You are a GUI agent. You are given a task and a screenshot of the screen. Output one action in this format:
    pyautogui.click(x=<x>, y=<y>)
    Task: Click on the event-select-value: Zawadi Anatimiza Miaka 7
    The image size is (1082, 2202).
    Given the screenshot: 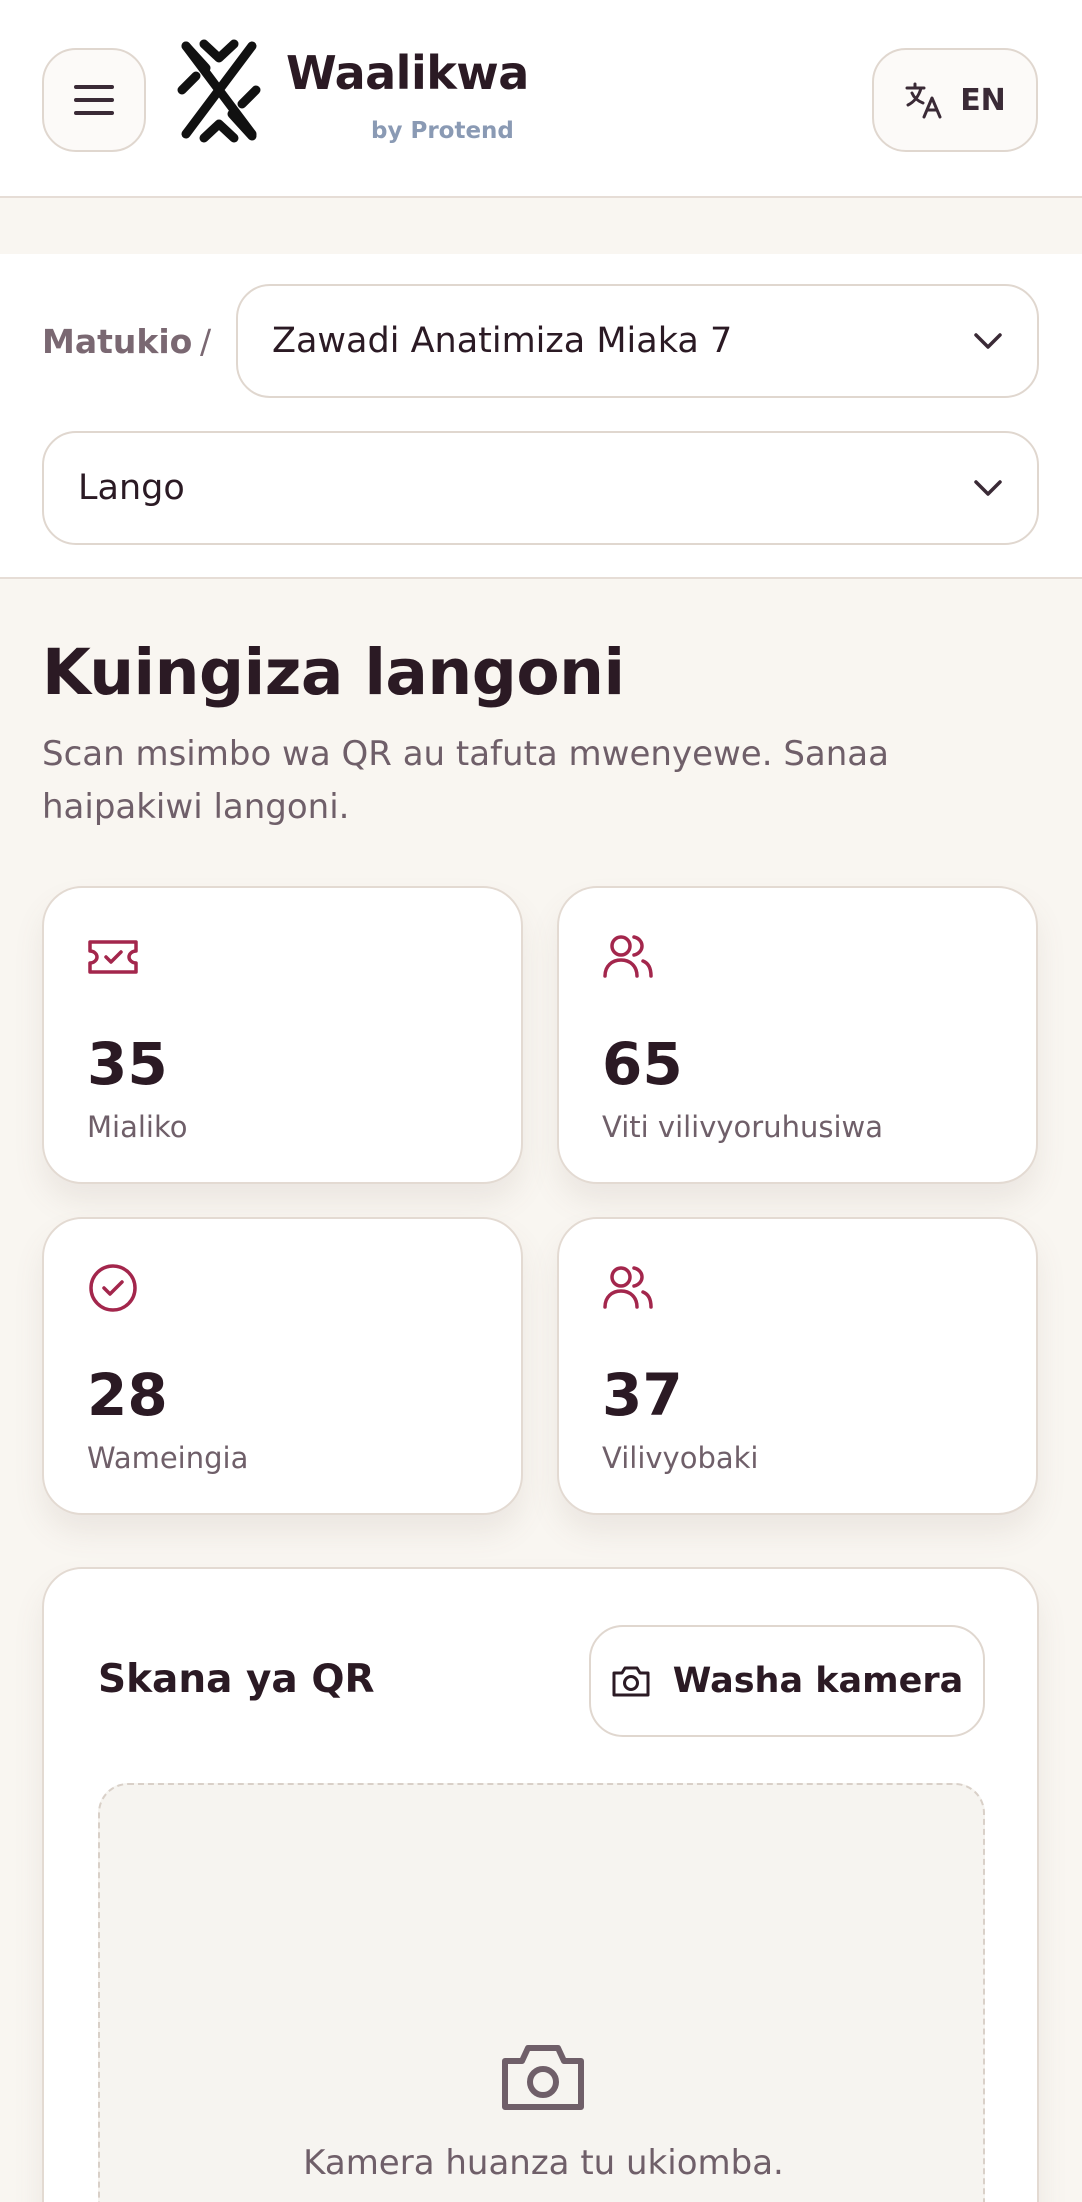 What is the action you would take?
    pyautogui.click(x=502, y=341)
    